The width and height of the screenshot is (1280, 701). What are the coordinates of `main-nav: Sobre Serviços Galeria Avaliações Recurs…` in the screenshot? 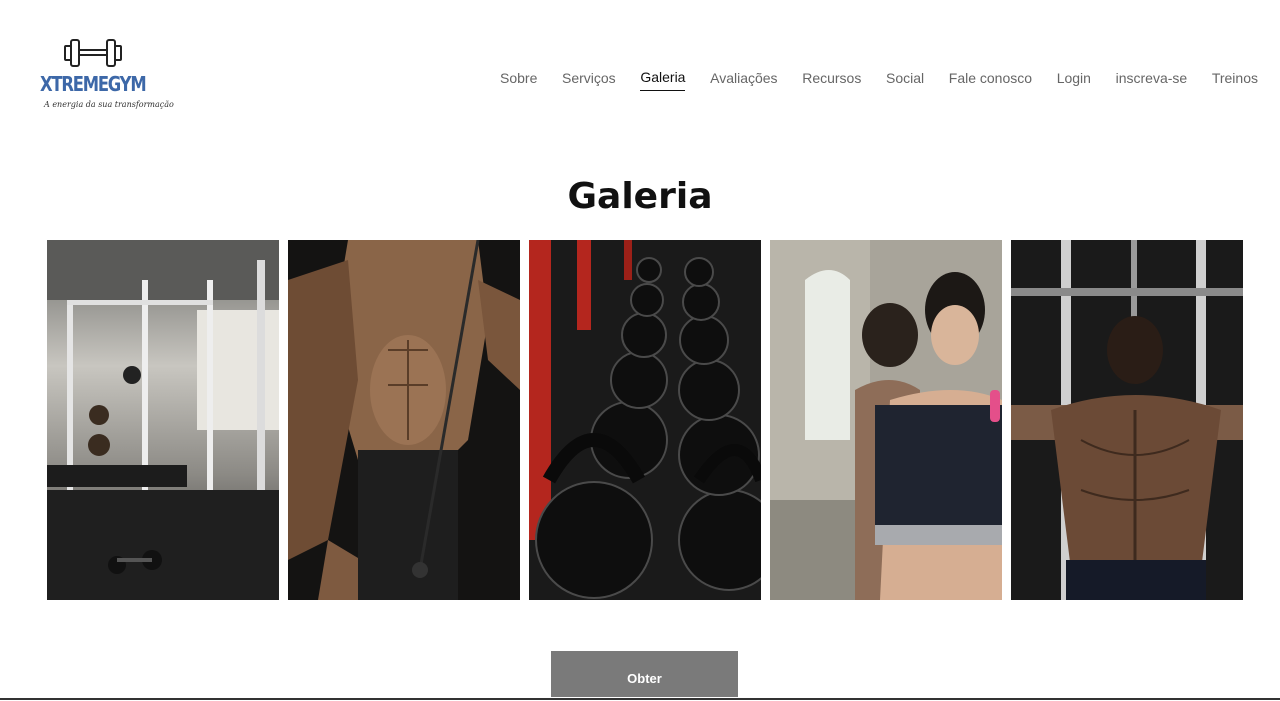 It's located at (879, 80).